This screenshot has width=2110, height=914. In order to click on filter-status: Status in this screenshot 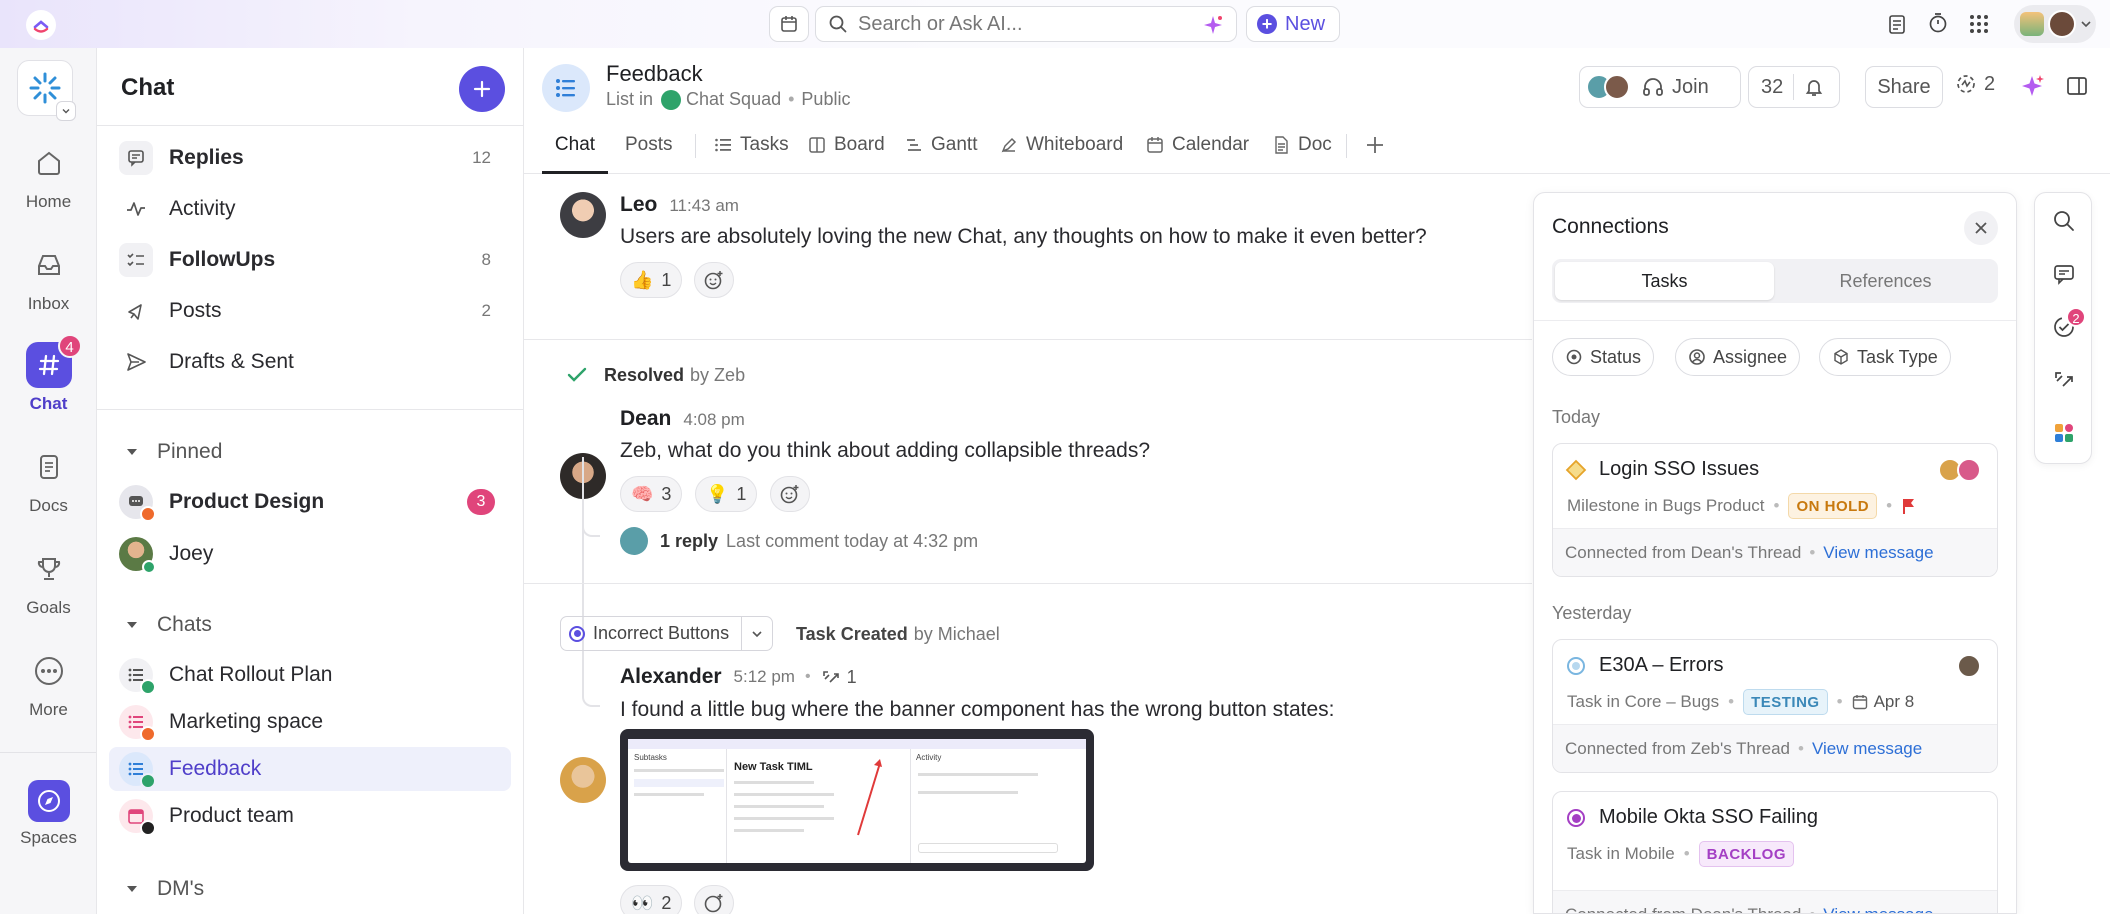, I will do `click(1603, 357)`.